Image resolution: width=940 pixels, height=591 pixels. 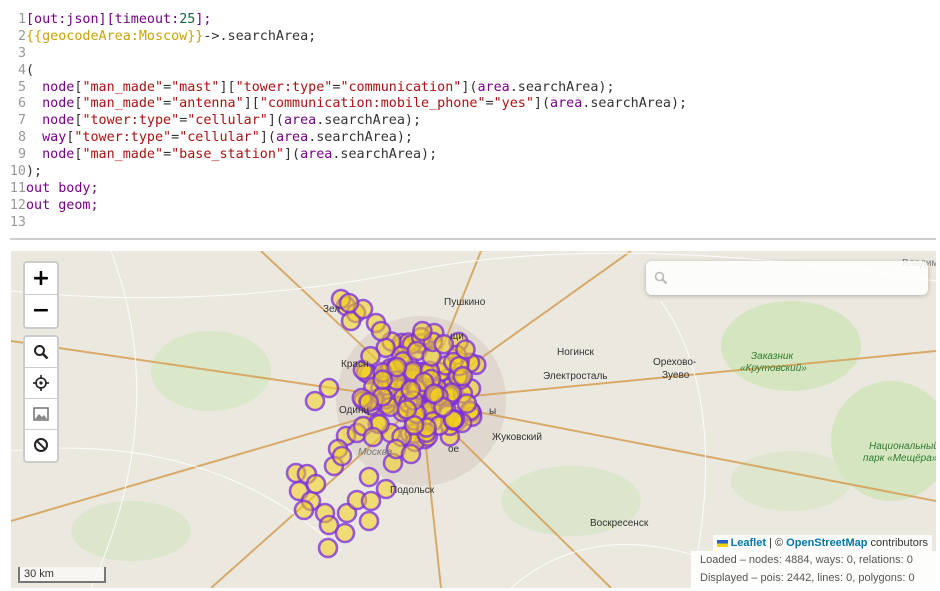 I want to click on line-number: 1, so click(x=21, y=19).